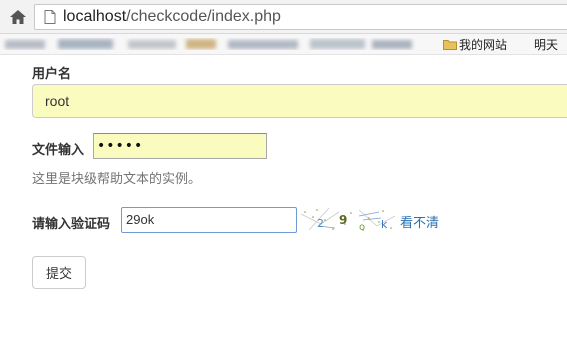 The height and width of the screenshot is (349, 567). Describe the element at coordinates (117, 178) in the screenshot. I see `help-text: 这里是块级帮助文本的实例。` at that location.